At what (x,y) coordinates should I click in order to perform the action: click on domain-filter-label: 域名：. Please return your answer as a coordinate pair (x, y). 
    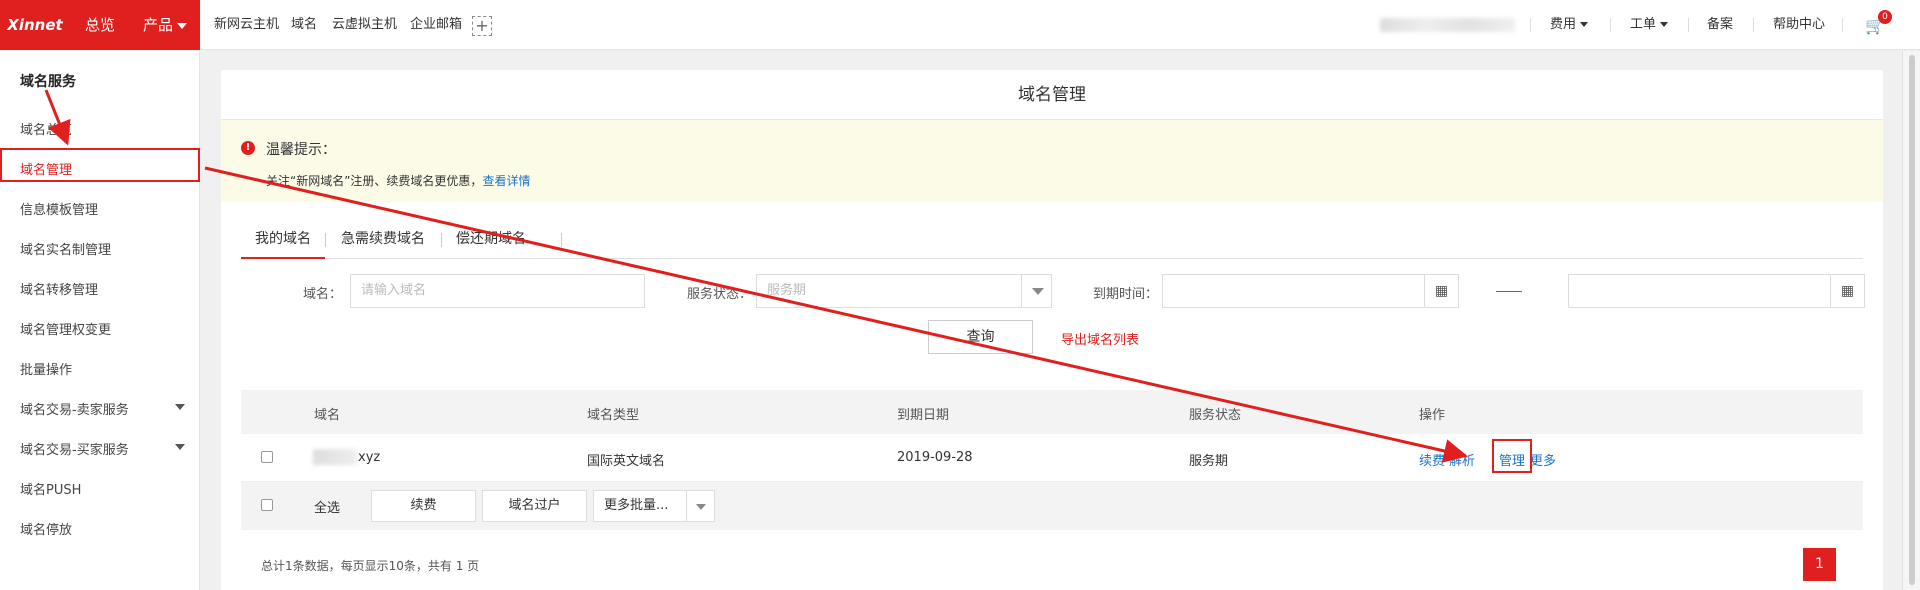
    Looking at the image, I should click on (323, 294).